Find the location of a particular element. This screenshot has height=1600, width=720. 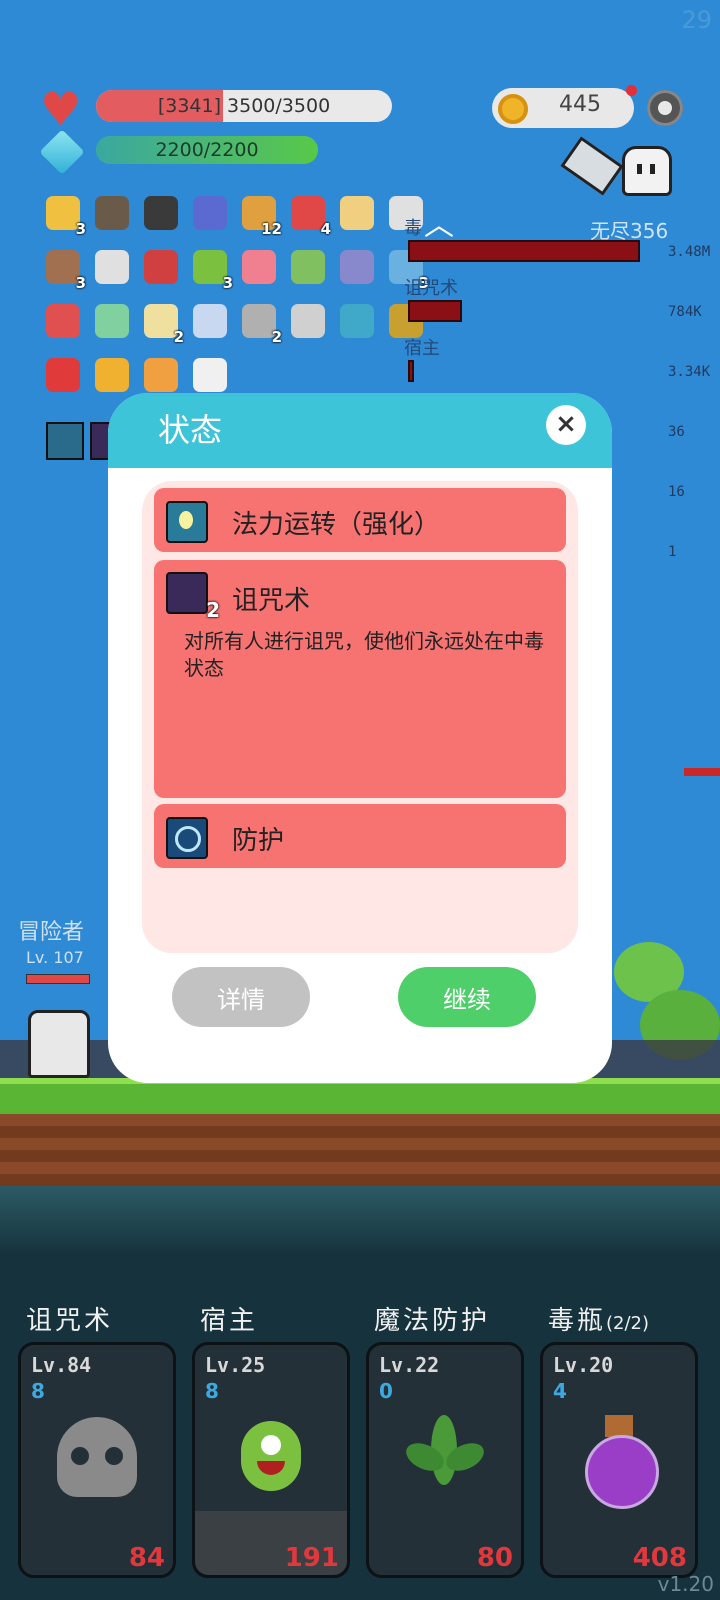

dots-icon is located at coordinates (308, 321).